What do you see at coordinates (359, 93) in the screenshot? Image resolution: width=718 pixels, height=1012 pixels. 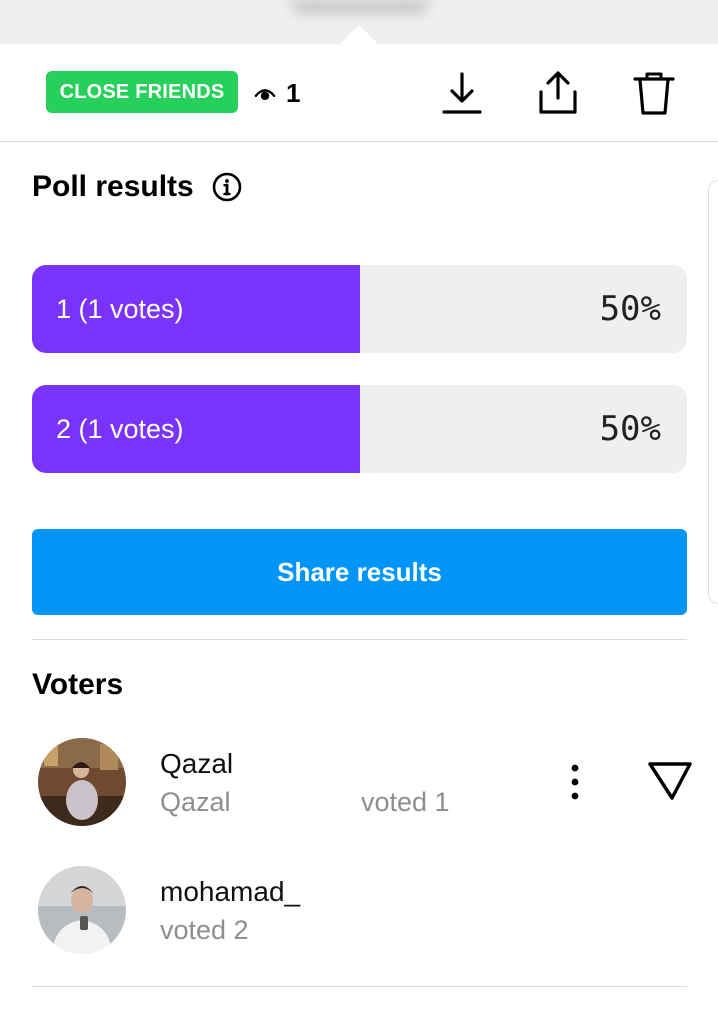 I see `story-toolbar: CLOSE FRIENDS 1` at bounding box center [359, 93].